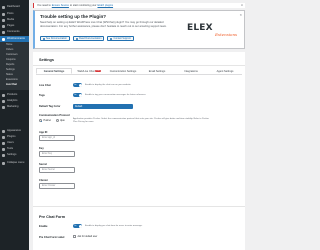 Image resolution: width=320 pixels, height=250 pixels. What do you see at coordinates (12, 54) in the screenshot?
I see `submenu-customers: Customers` at bounding box center [12, 54].